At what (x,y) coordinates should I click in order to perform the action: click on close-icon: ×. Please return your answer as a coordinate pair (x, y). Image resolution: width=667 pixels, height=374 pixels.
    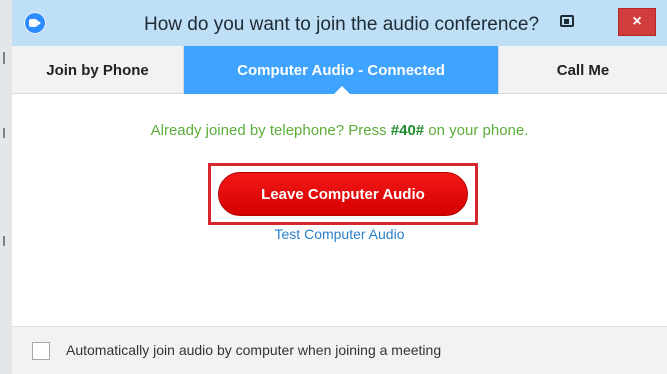
    Looking at the image, I should click on (637, 21).